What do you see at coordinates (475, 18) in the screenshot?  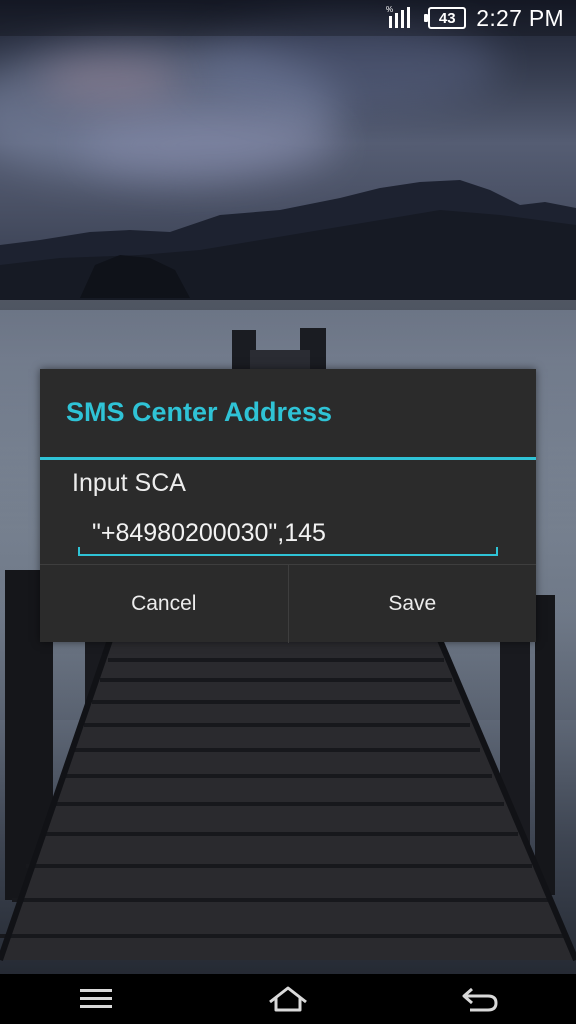 I see `status-icons: % 43 2:27 PM` at bounding box center [475, 18].